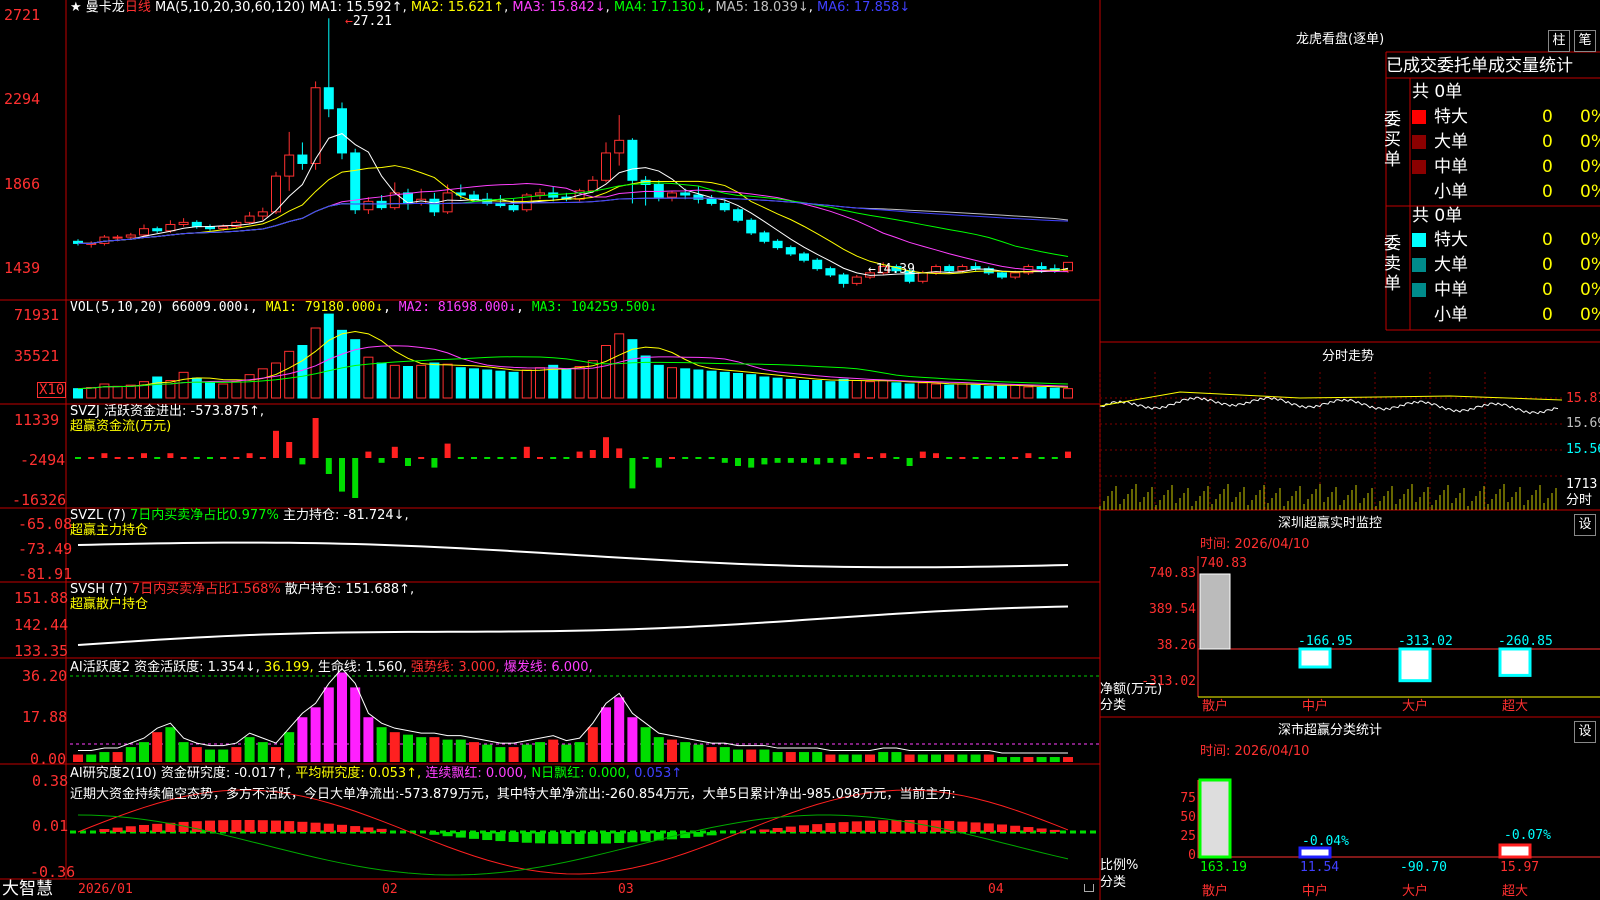 This screenshot has height=900, width=1600. I want to click on ai1-e: 爆发线: 6.000,, so click(548, 667).